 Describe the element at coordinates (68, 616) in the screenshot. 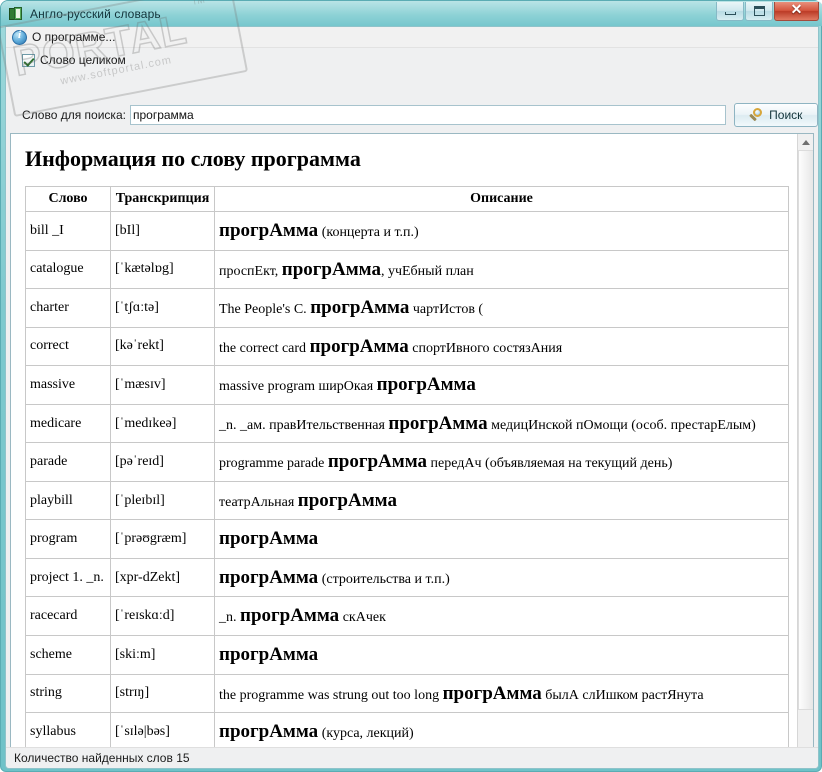

I see `cell-word: racecard` at that location.